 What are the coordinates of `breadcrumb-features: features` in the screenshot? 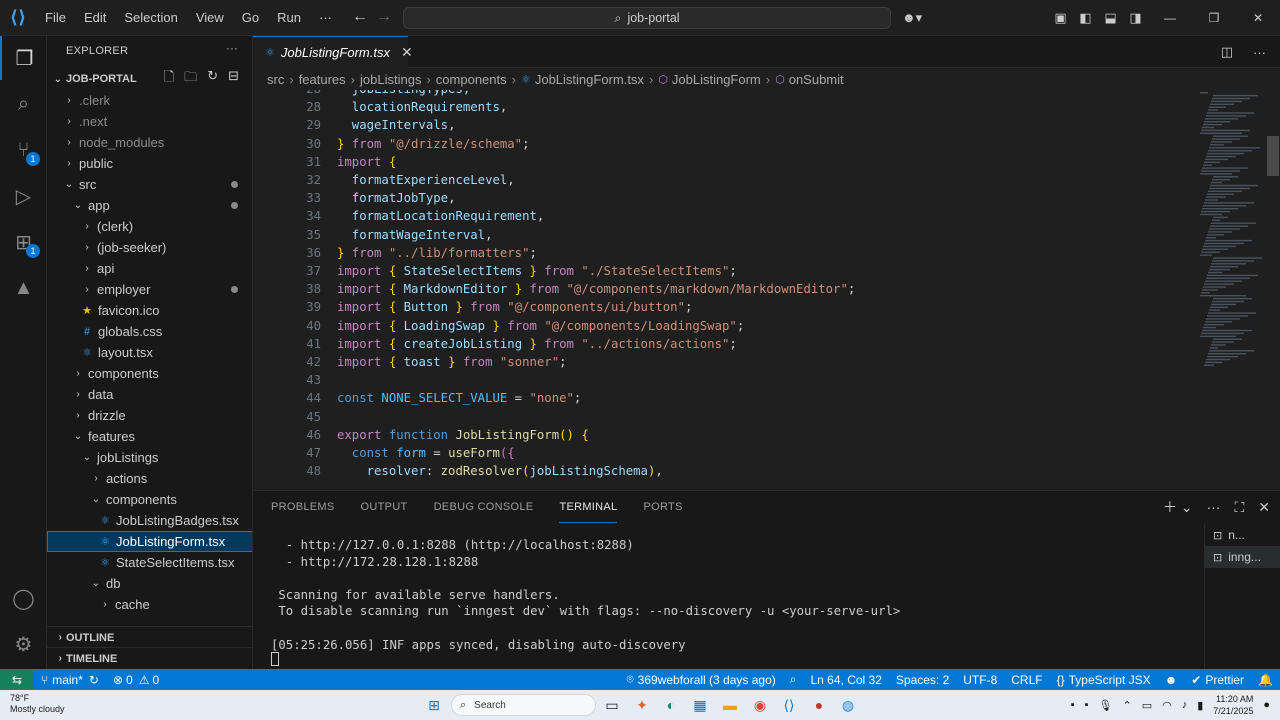 It's located at (322, 79).